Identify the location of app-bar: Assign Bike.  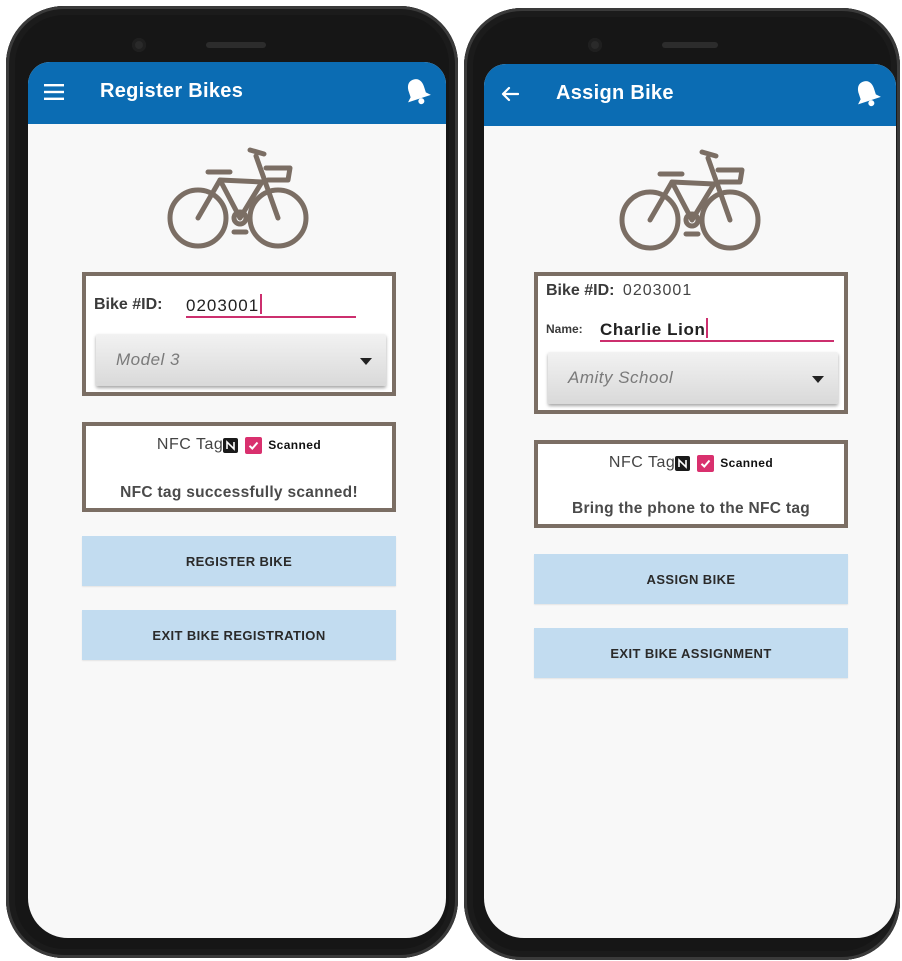
(690, 95).